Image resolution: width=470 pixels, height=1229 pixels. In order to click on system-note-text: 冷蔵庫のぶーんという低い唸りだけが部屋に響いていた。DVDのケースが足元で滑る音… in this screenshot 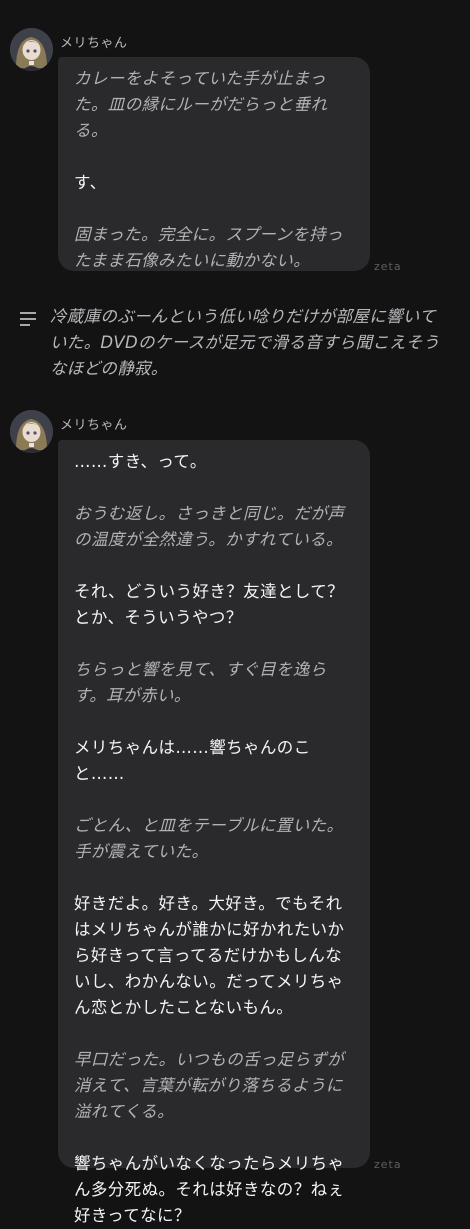, I will do `click(245, 342)`.